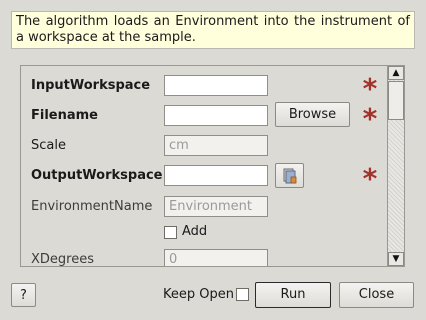 This screenshot has height=320, width=426. Describe the element at coordinates (48, 145) in the screenshot. I see `scale-label: Scale` at that location.